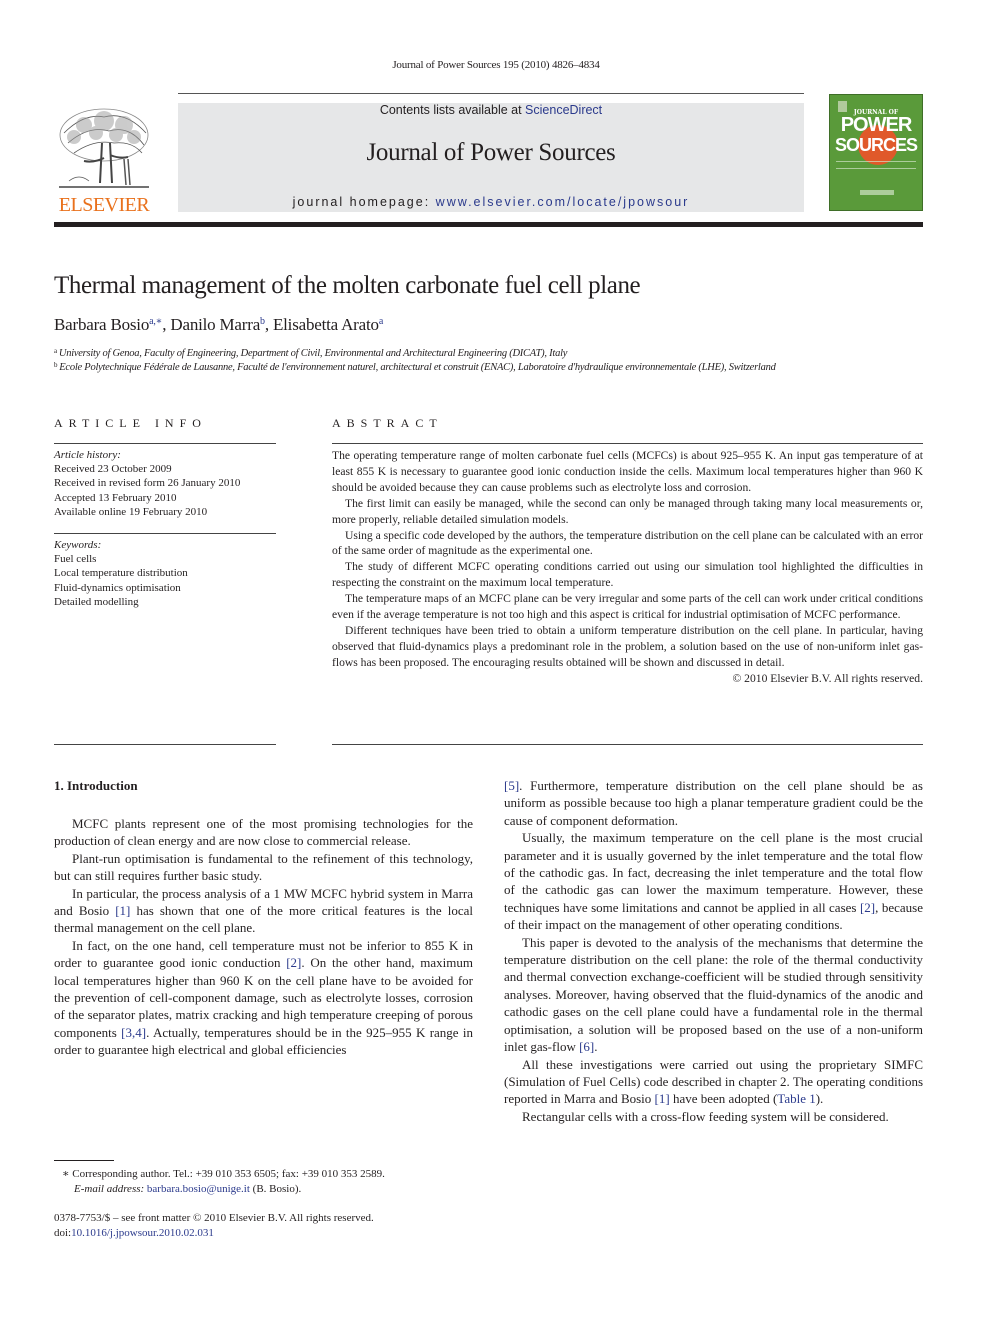 This screenshot has width=992, height=1323. What do you see at coordinates (87, 455) in the screenshot?
I see `history-label: Article history:` at bounding box center [87, 455].